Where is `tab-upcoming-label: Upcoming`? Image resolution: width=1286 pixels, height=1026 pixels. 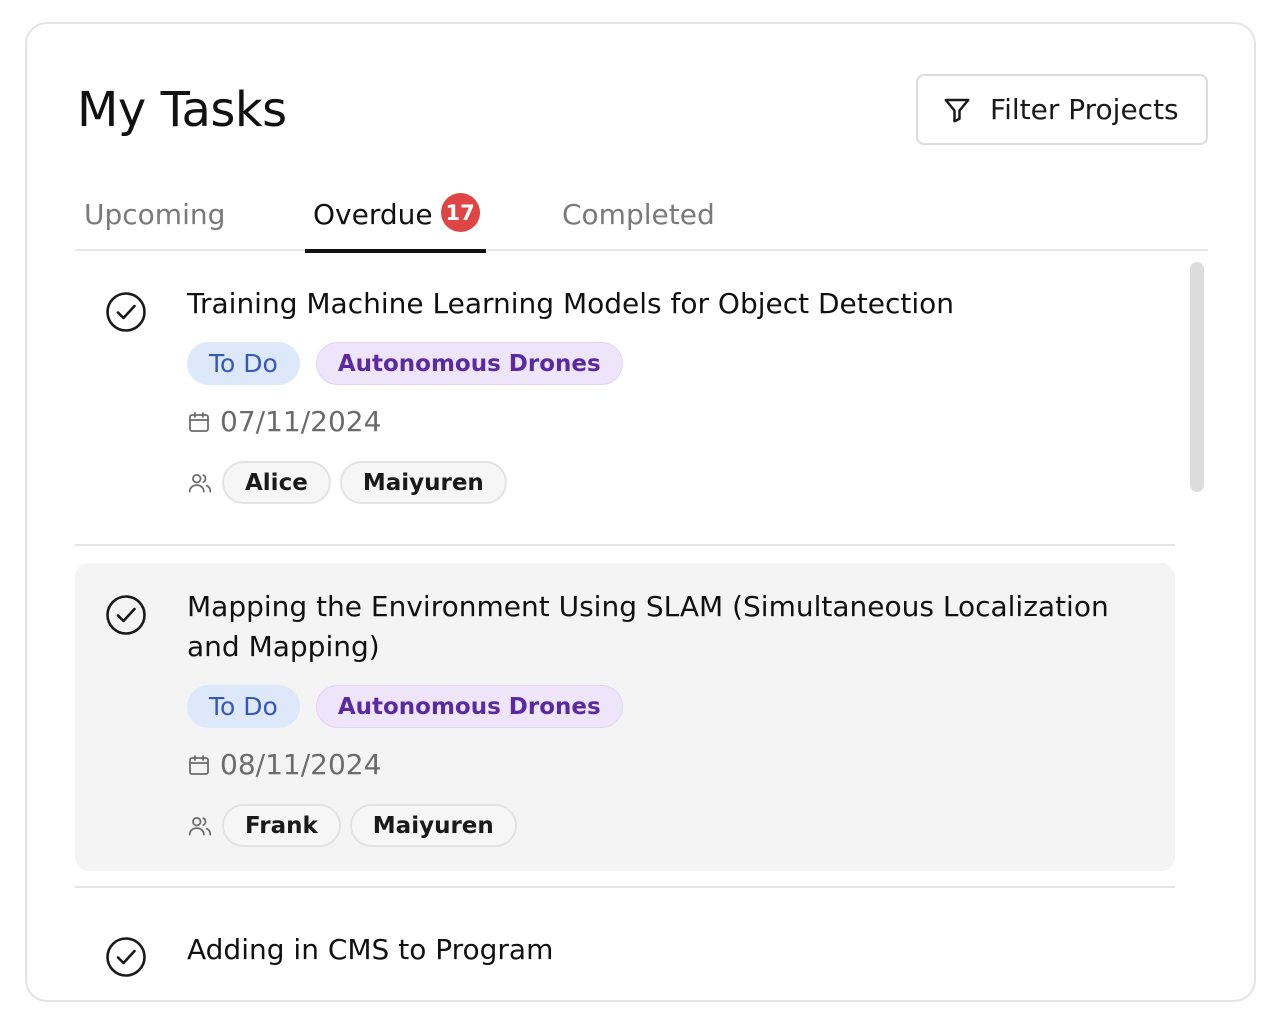 tab-upcoming-label: Upcoming is located at coordinates (155, 214).